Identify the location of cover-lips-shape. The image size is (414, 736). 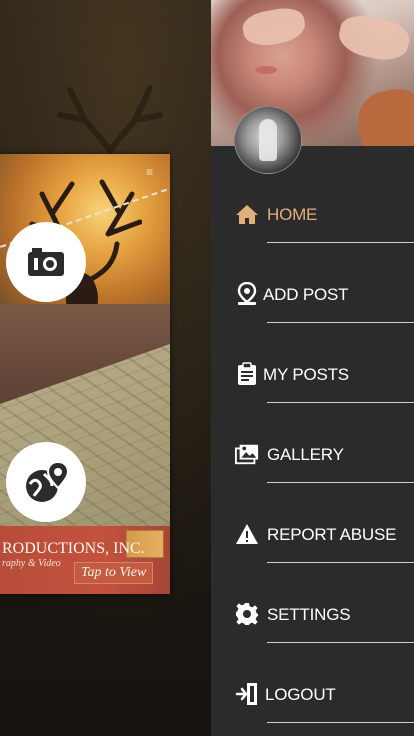
(266, 70).